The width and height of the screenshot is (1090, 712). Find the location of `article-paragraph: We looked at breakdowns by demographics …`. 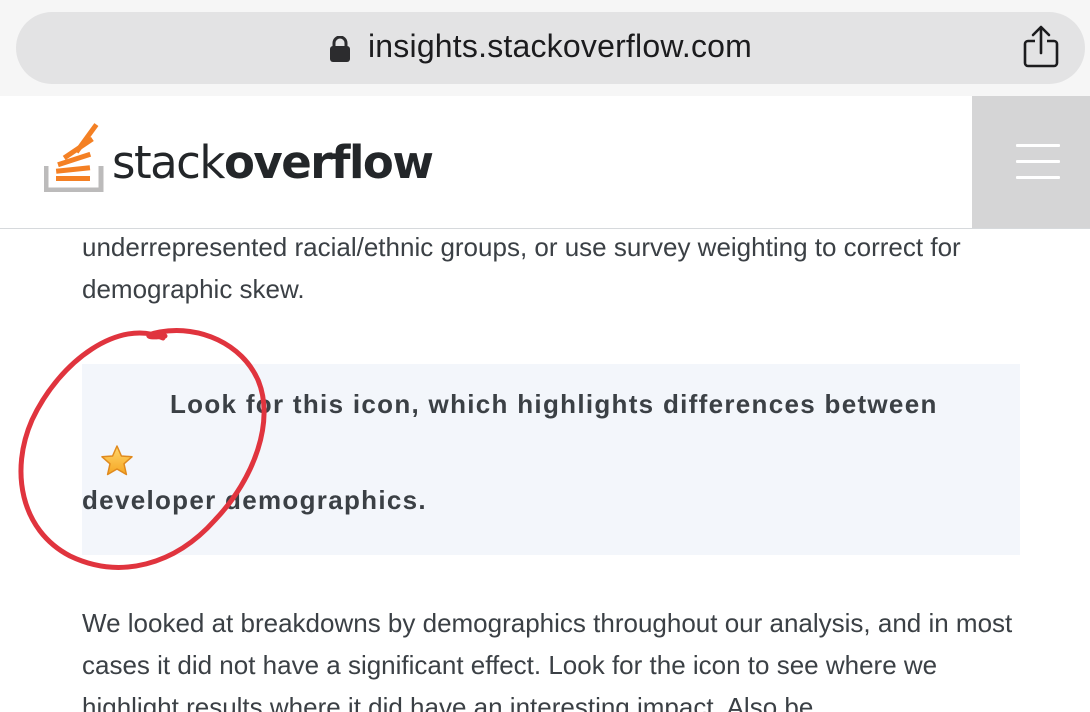

article-paragraph: We looked at breakdowns by demographics … is located at coordinates (547, 660).